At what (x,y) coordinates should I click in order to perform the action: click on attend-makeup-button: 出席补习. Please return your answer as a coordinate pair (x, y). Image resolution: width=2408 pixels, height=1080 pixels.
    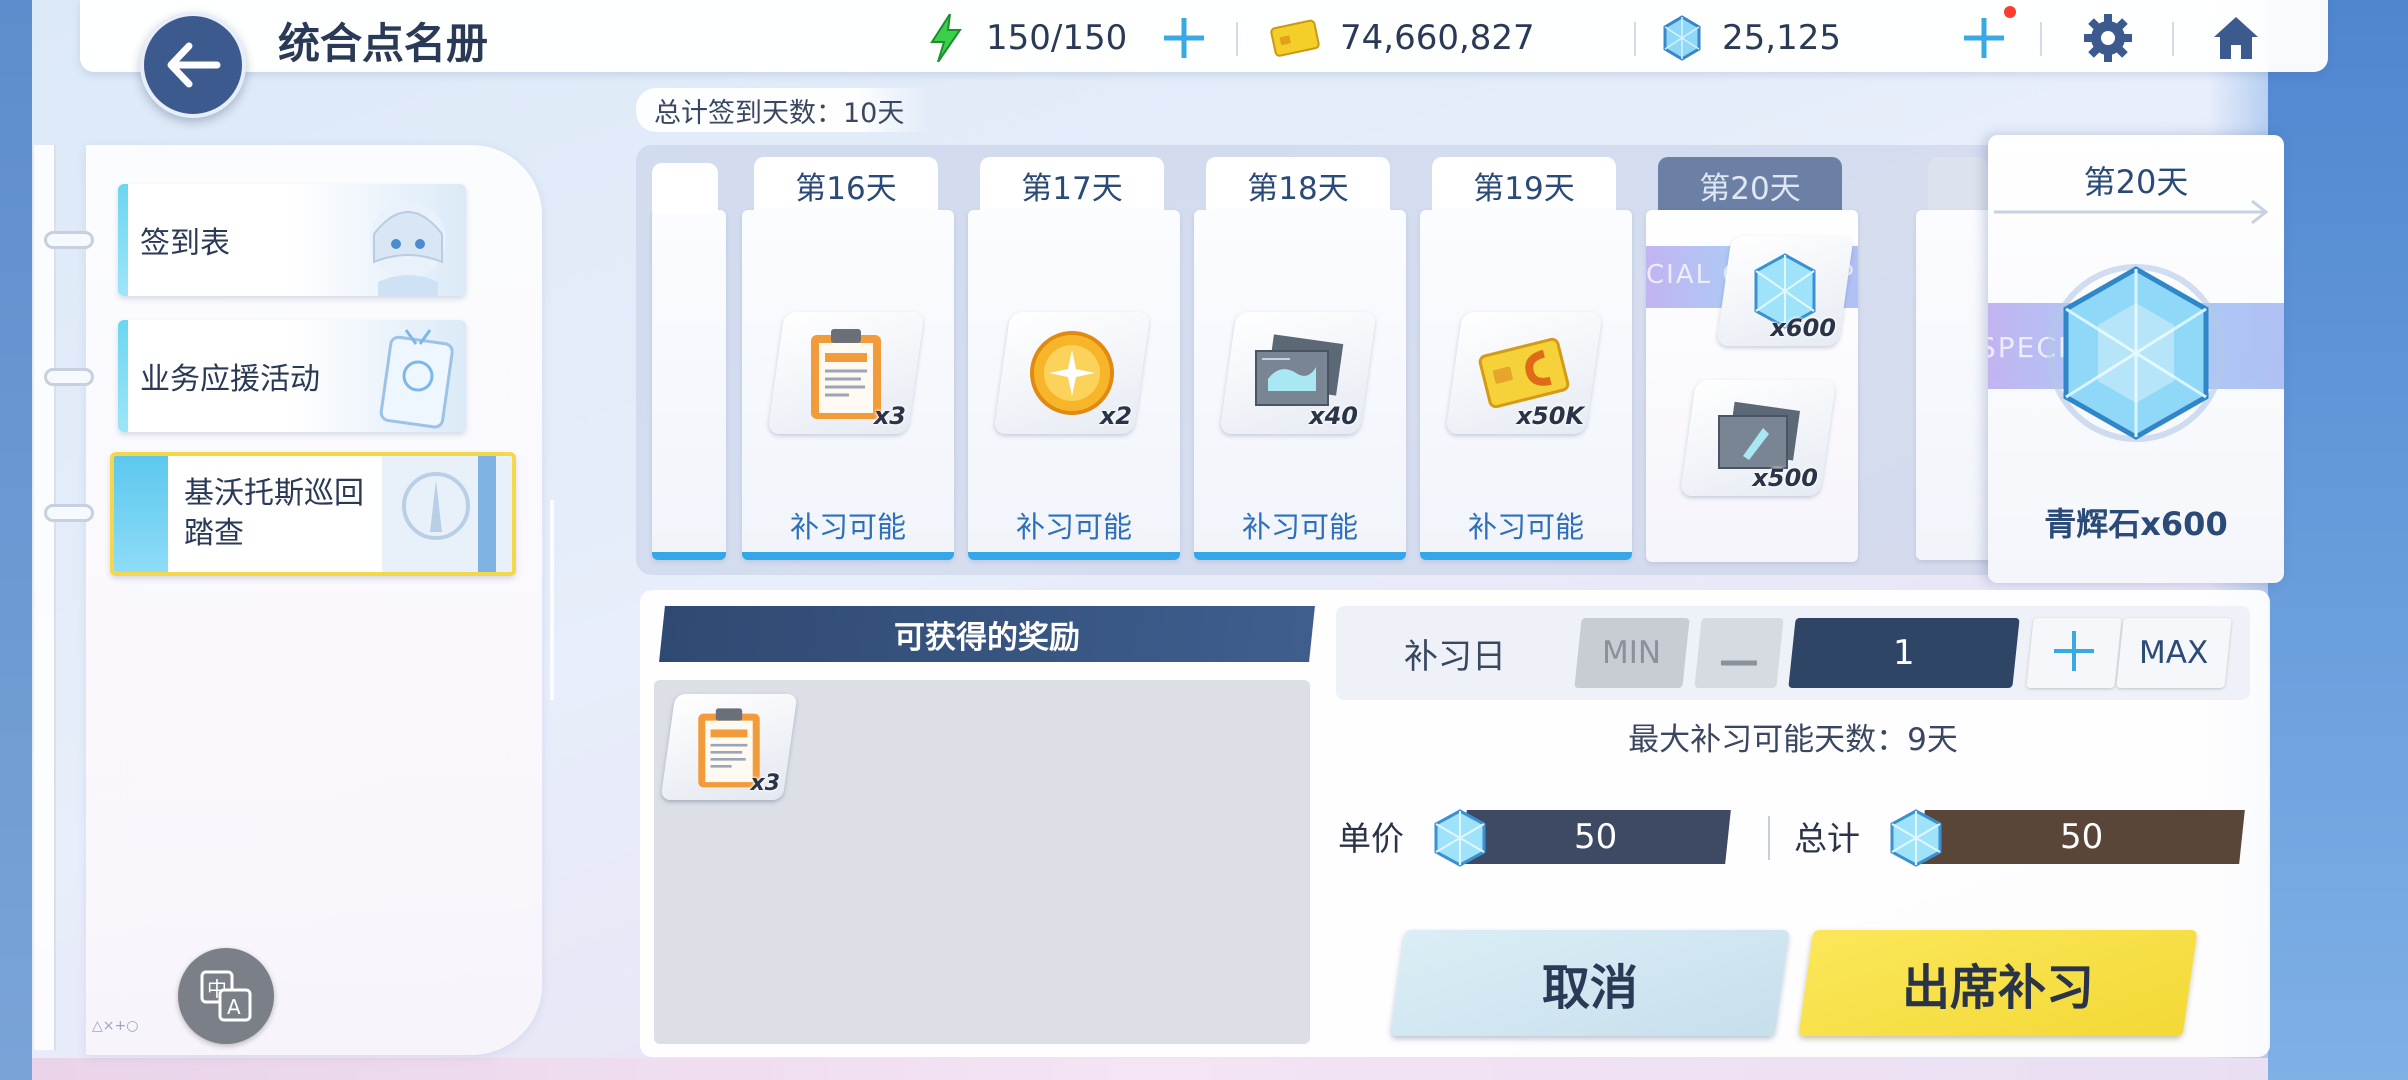
    Looking at the image, I should click on (1998, 983).